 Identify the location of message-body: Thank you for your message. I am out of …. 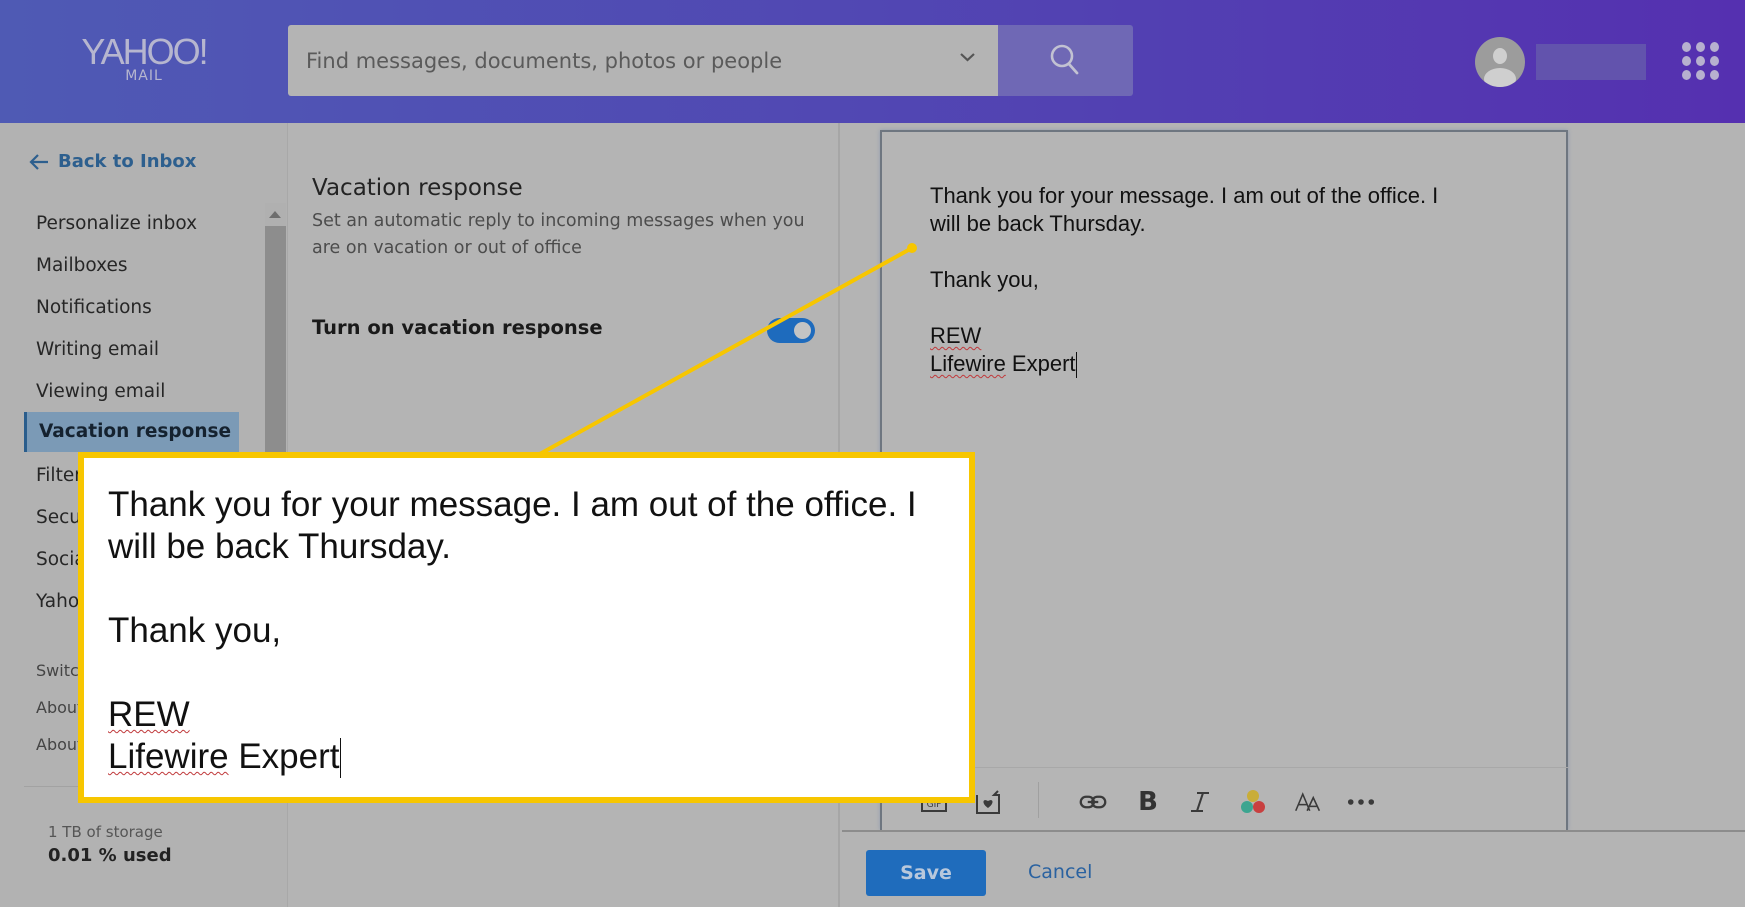
(1184, 280).